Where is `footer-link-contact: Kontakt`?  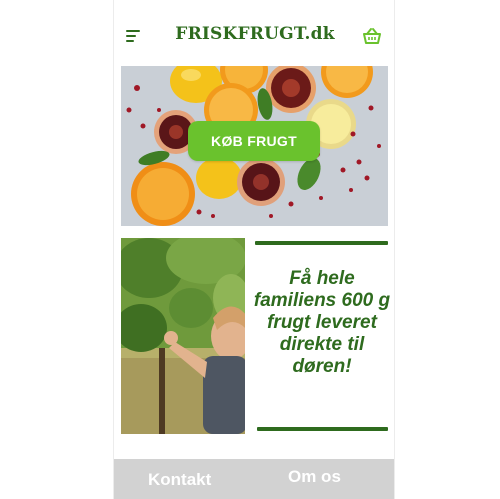
footer-link-contact: Kontakt is located at coordinates (179, 480).